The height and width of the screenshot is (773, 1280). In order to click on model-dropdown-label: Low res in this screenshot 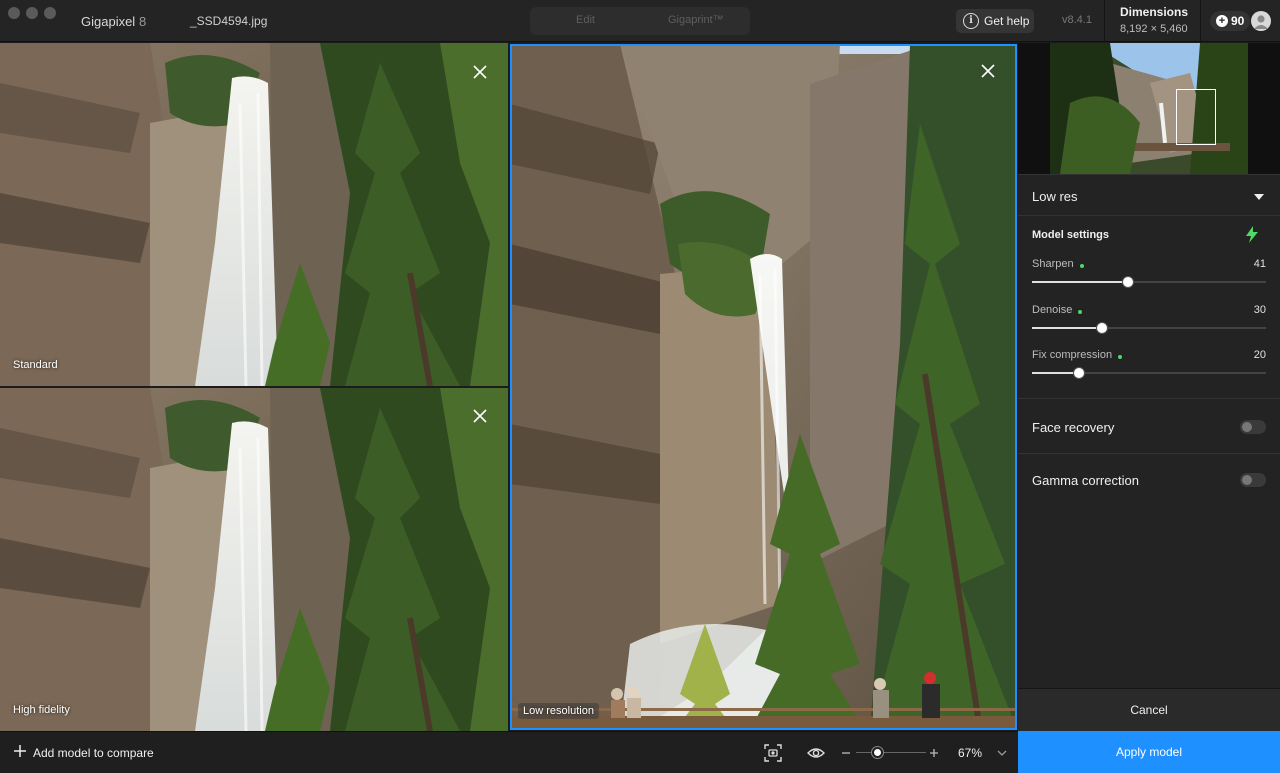, I will do `click(1055, 196)`.